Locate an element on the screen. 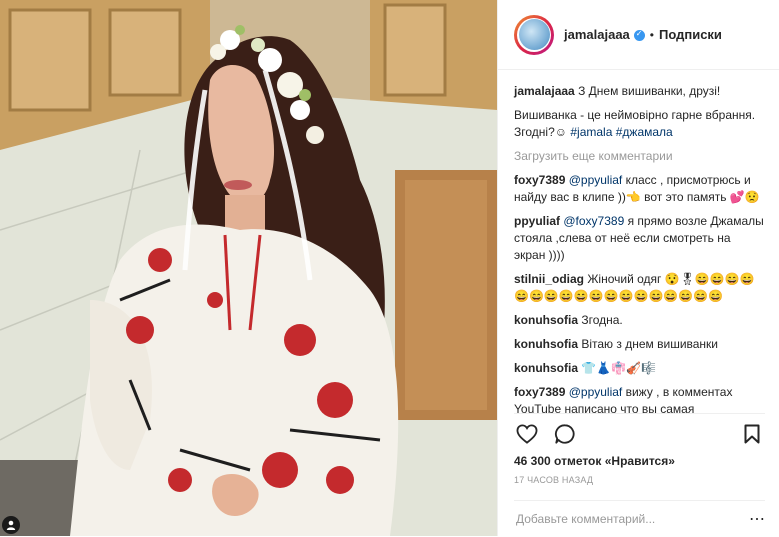  comment-username: ppyuliaf is located at coordinates (537, 221).